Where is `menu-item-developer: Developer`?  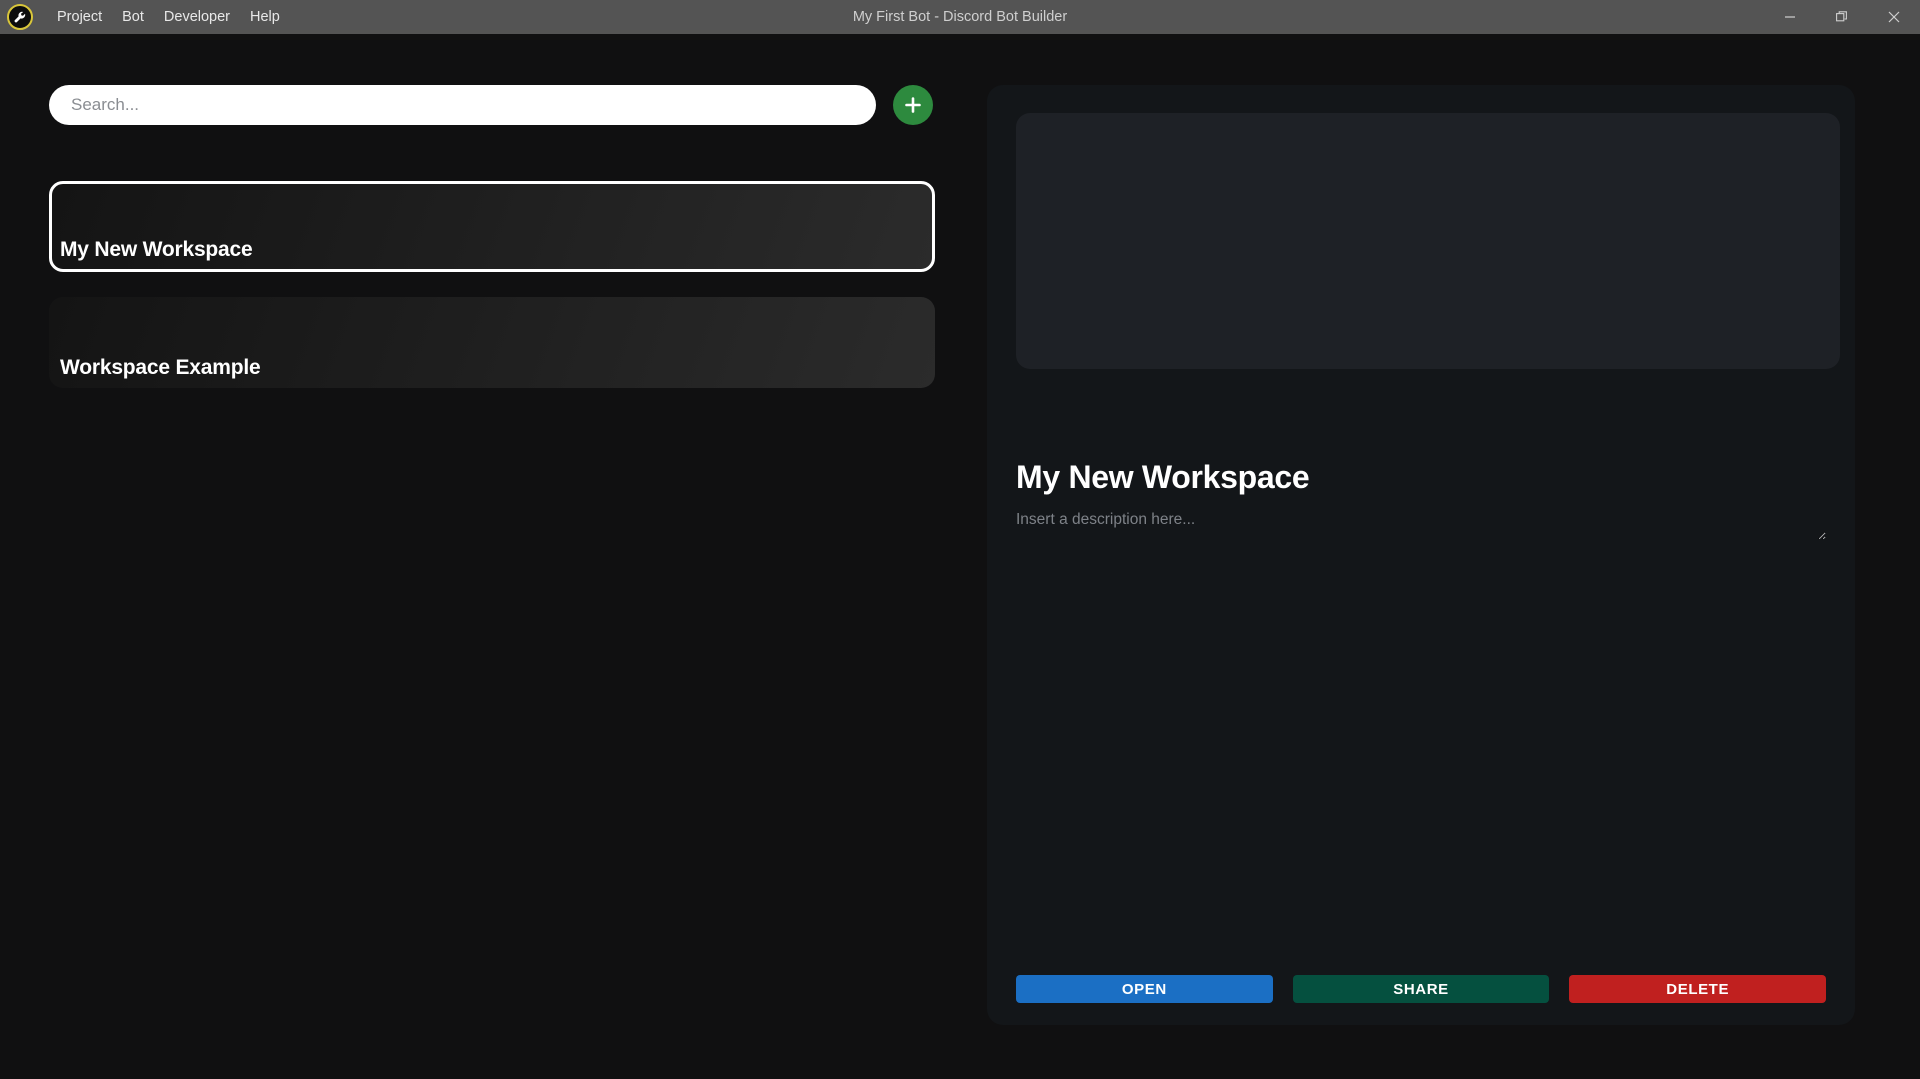
menu-item-developer: Developer is located at coordinates (197, 17).